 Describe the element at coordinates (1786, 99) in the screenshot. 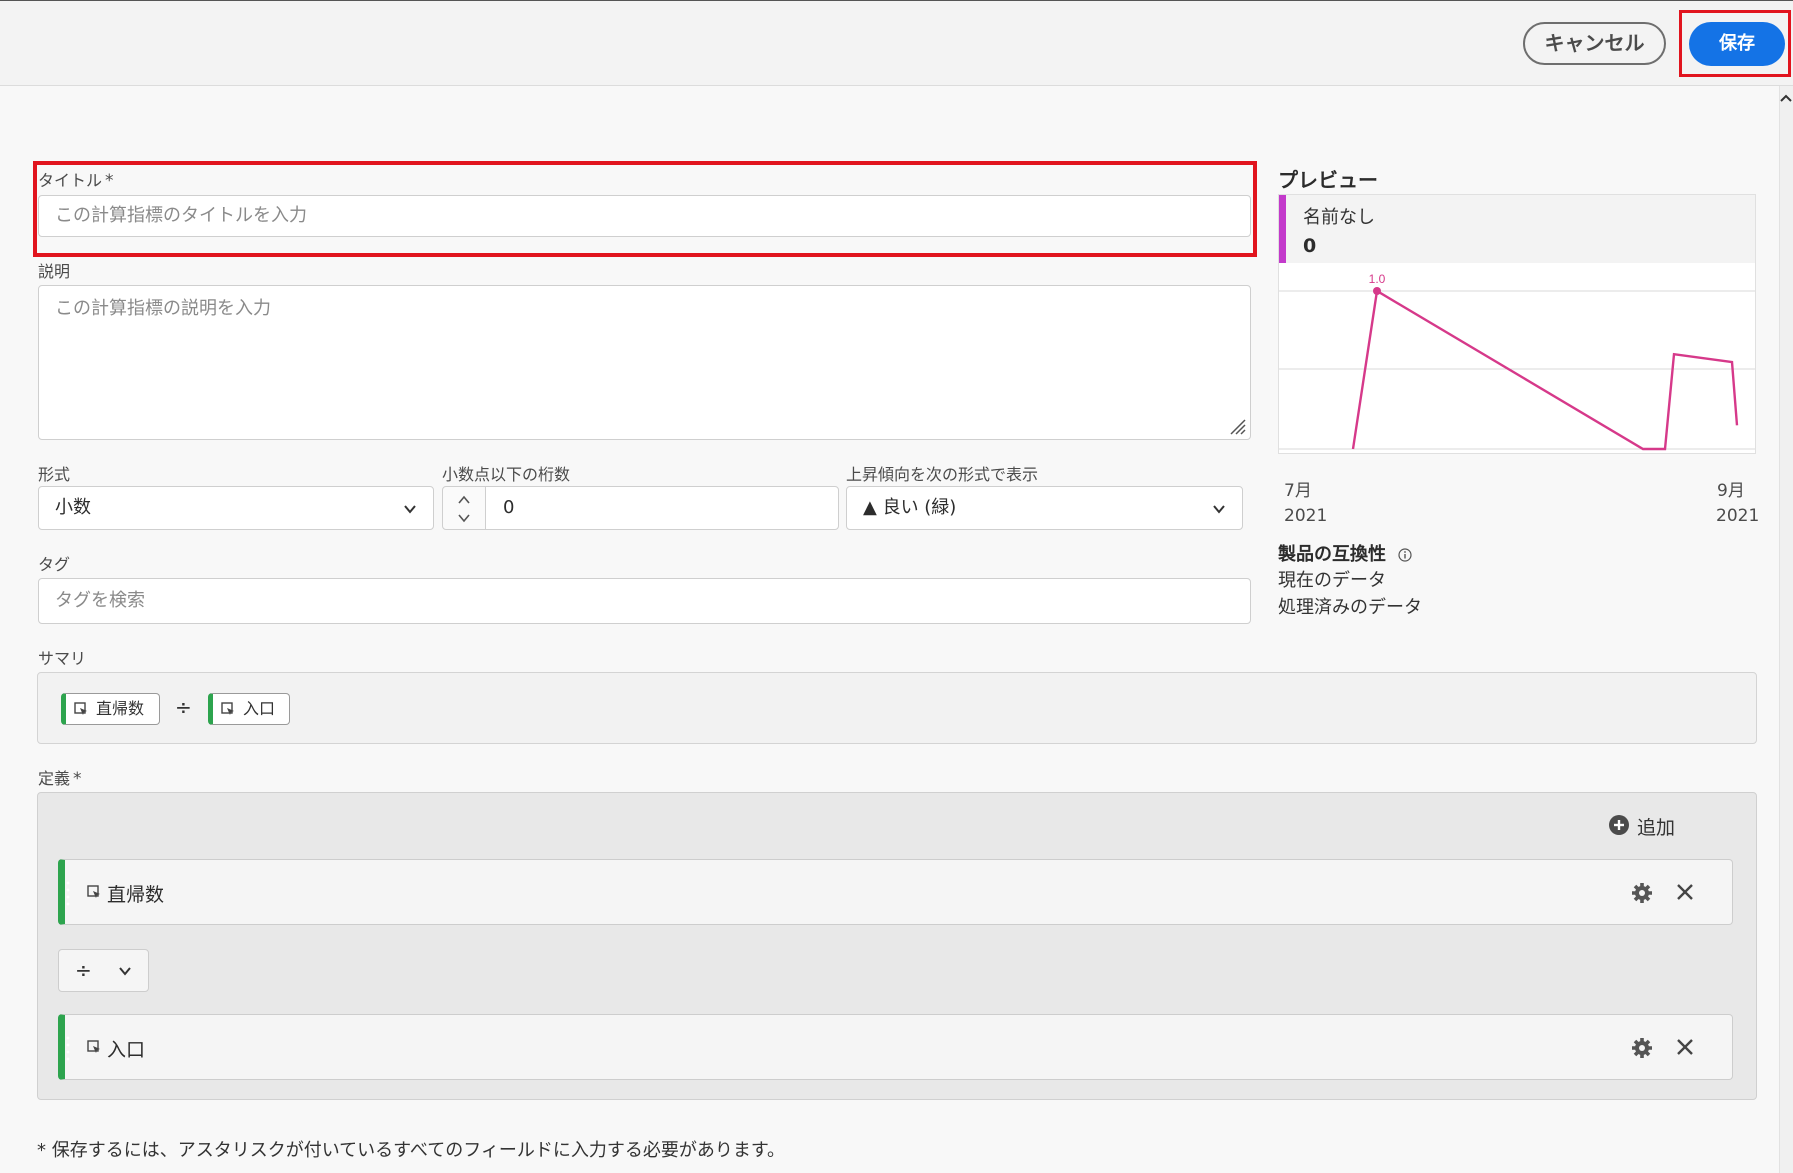

I see `scroll-up-icon` at that location.